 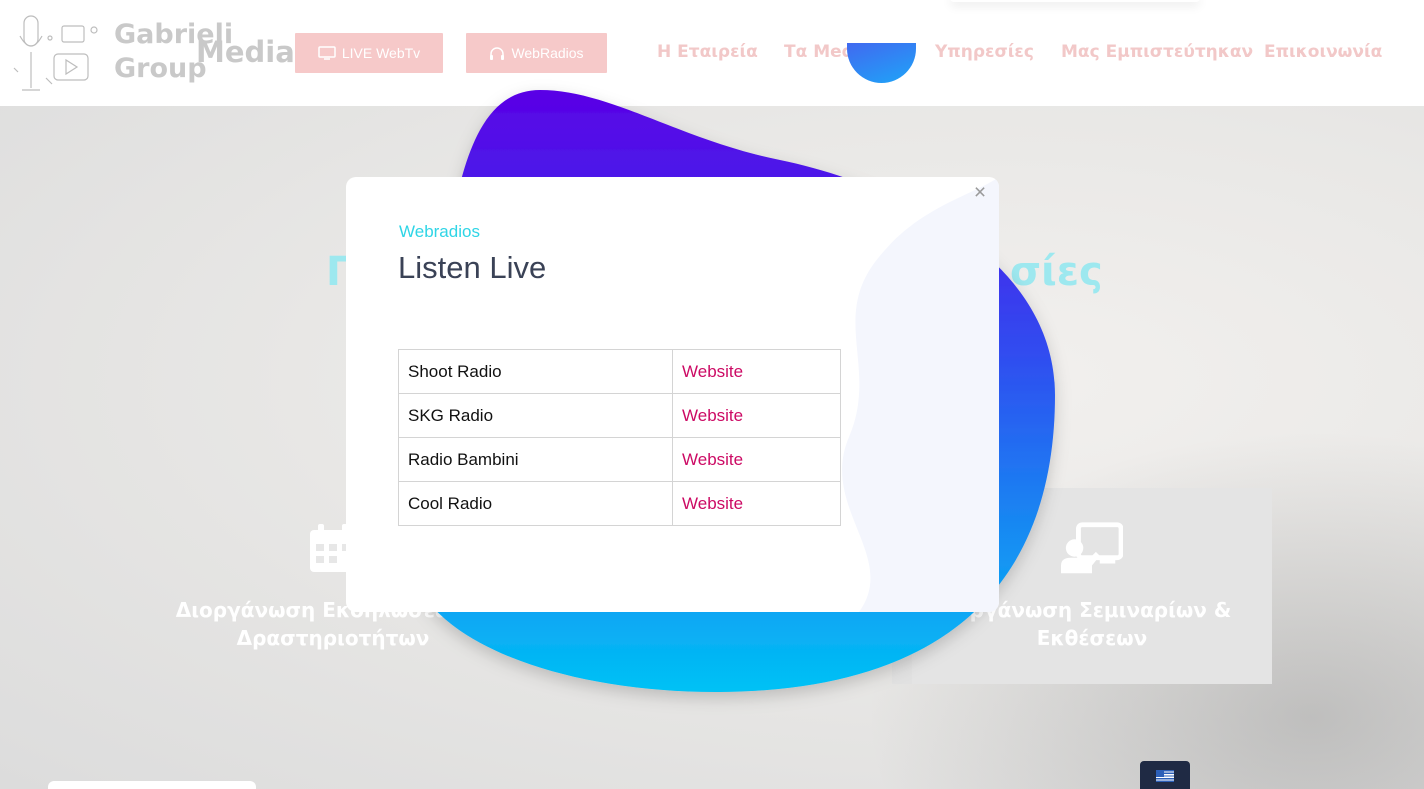 What do you see at coordinates (980, 192) in the screenshot?
I see `close-icon: ×` at bounding box center [980, 192].